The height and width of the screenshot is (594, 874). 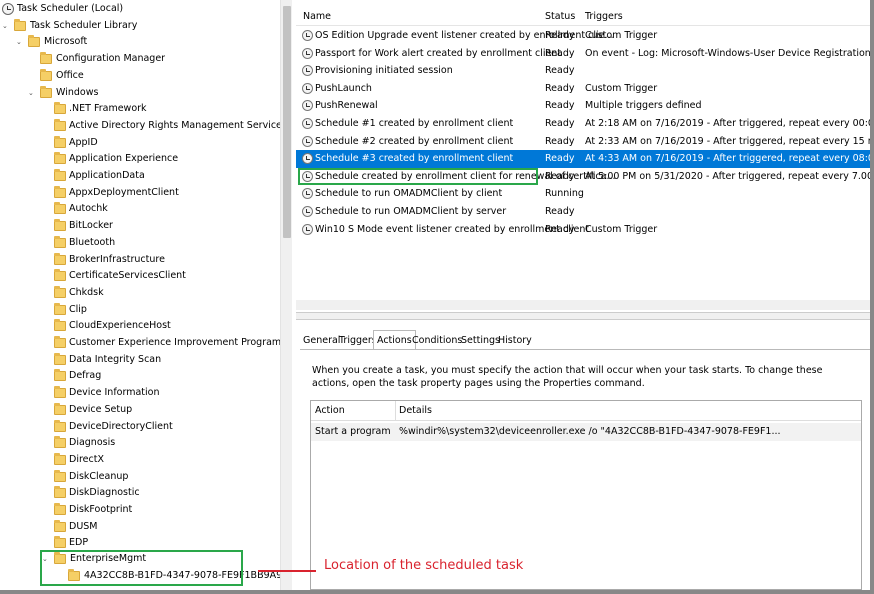 I want to click on tree-label: Defrag, so click(x=85, y=376).